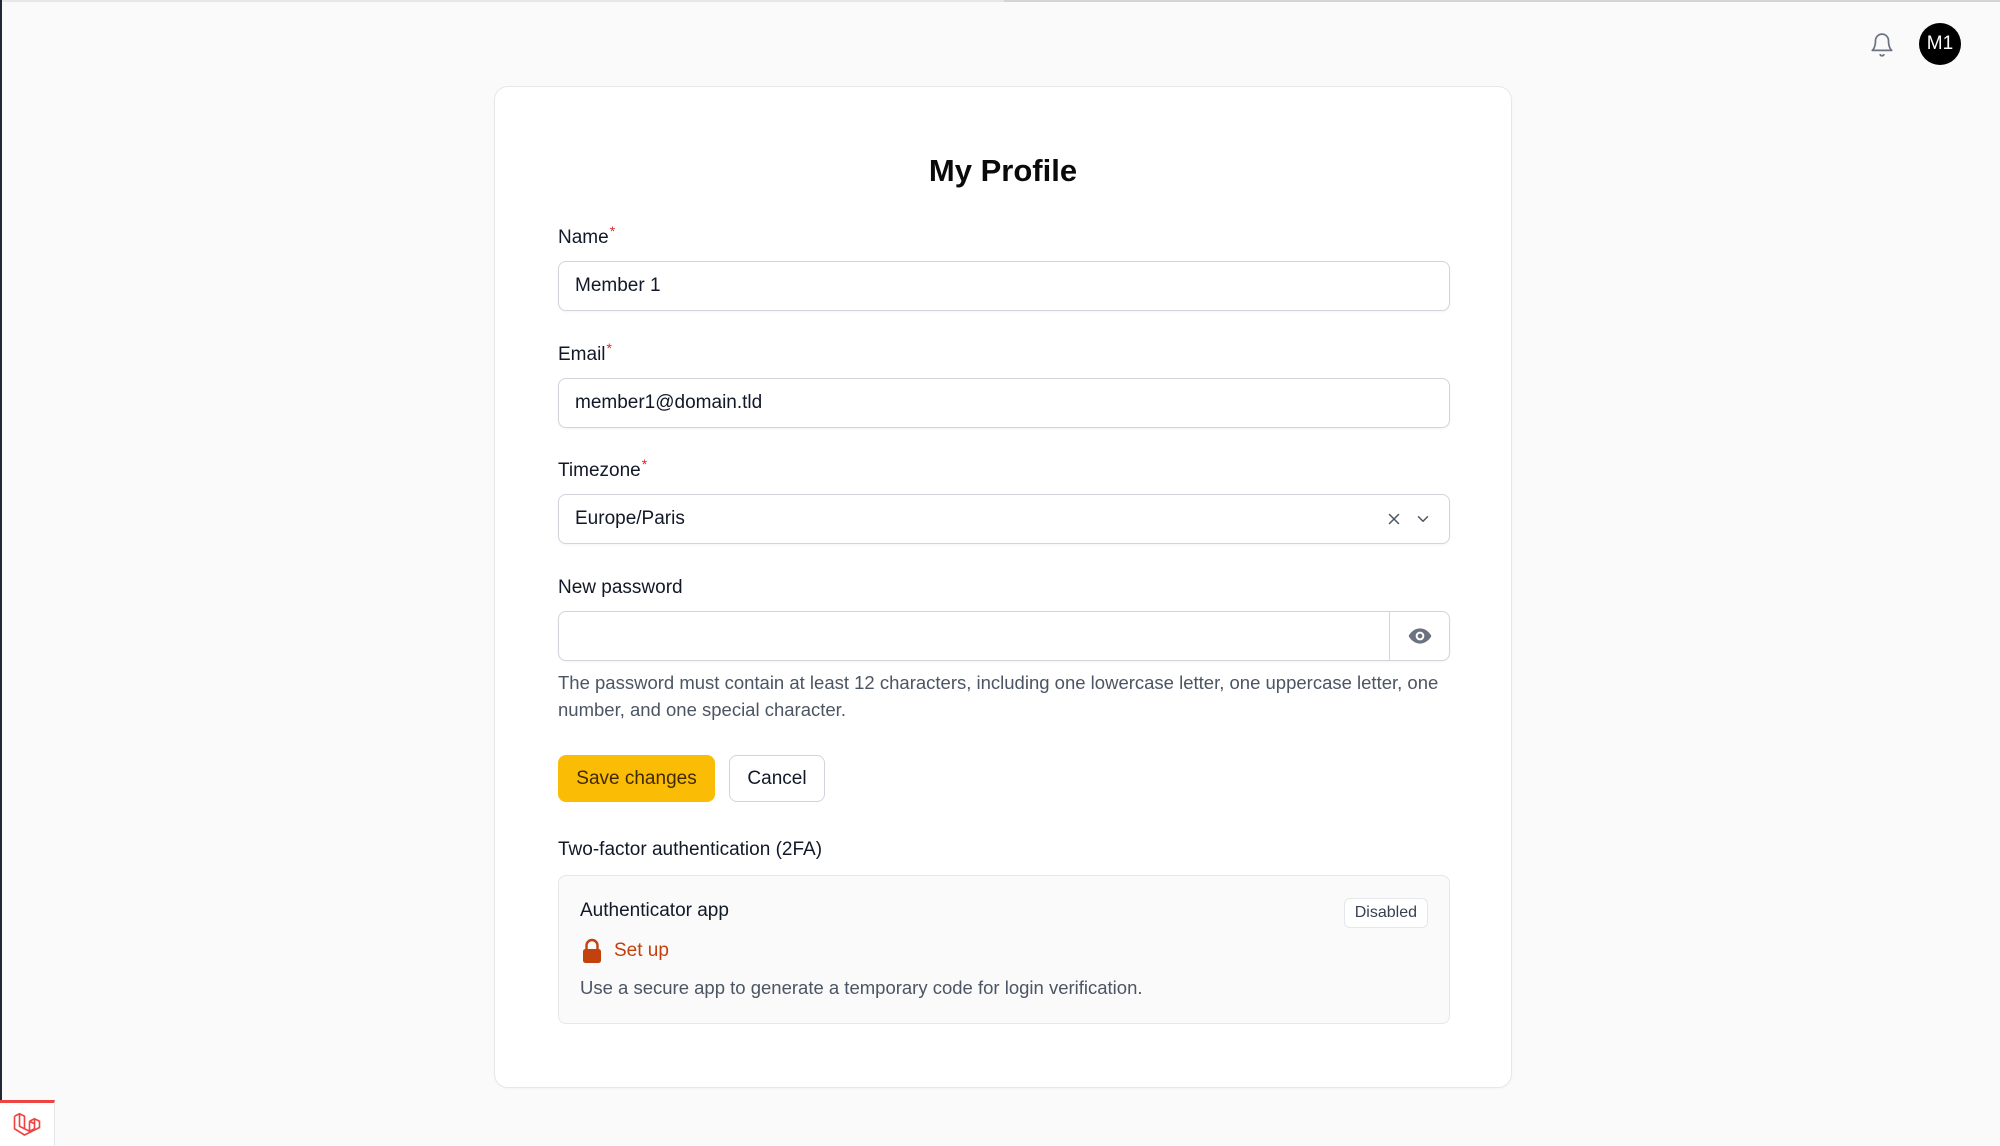  I want to click on left-edge, so click(1, 573).